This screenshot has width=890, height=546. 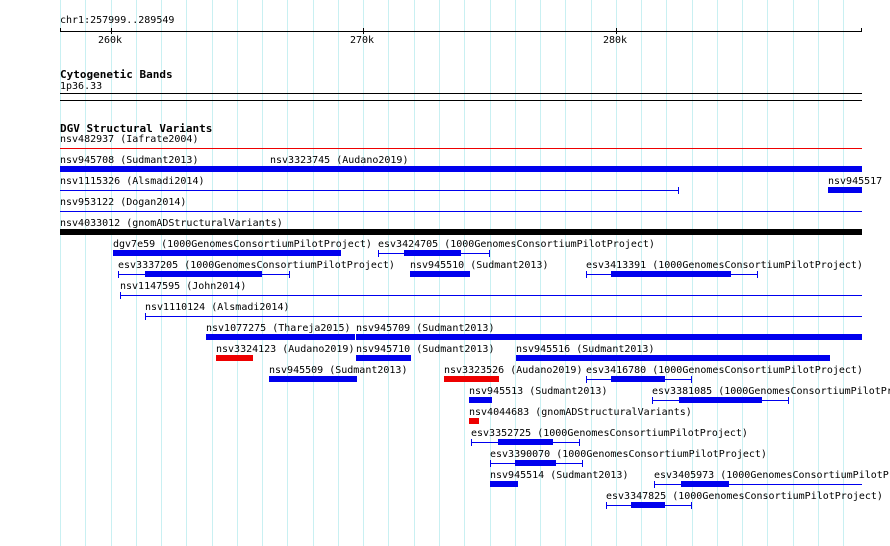 What do you see at coordinates (110, 40) in the screenshot?
I see `ruler-tick-label: 260k` at bounding box center [110, 40].